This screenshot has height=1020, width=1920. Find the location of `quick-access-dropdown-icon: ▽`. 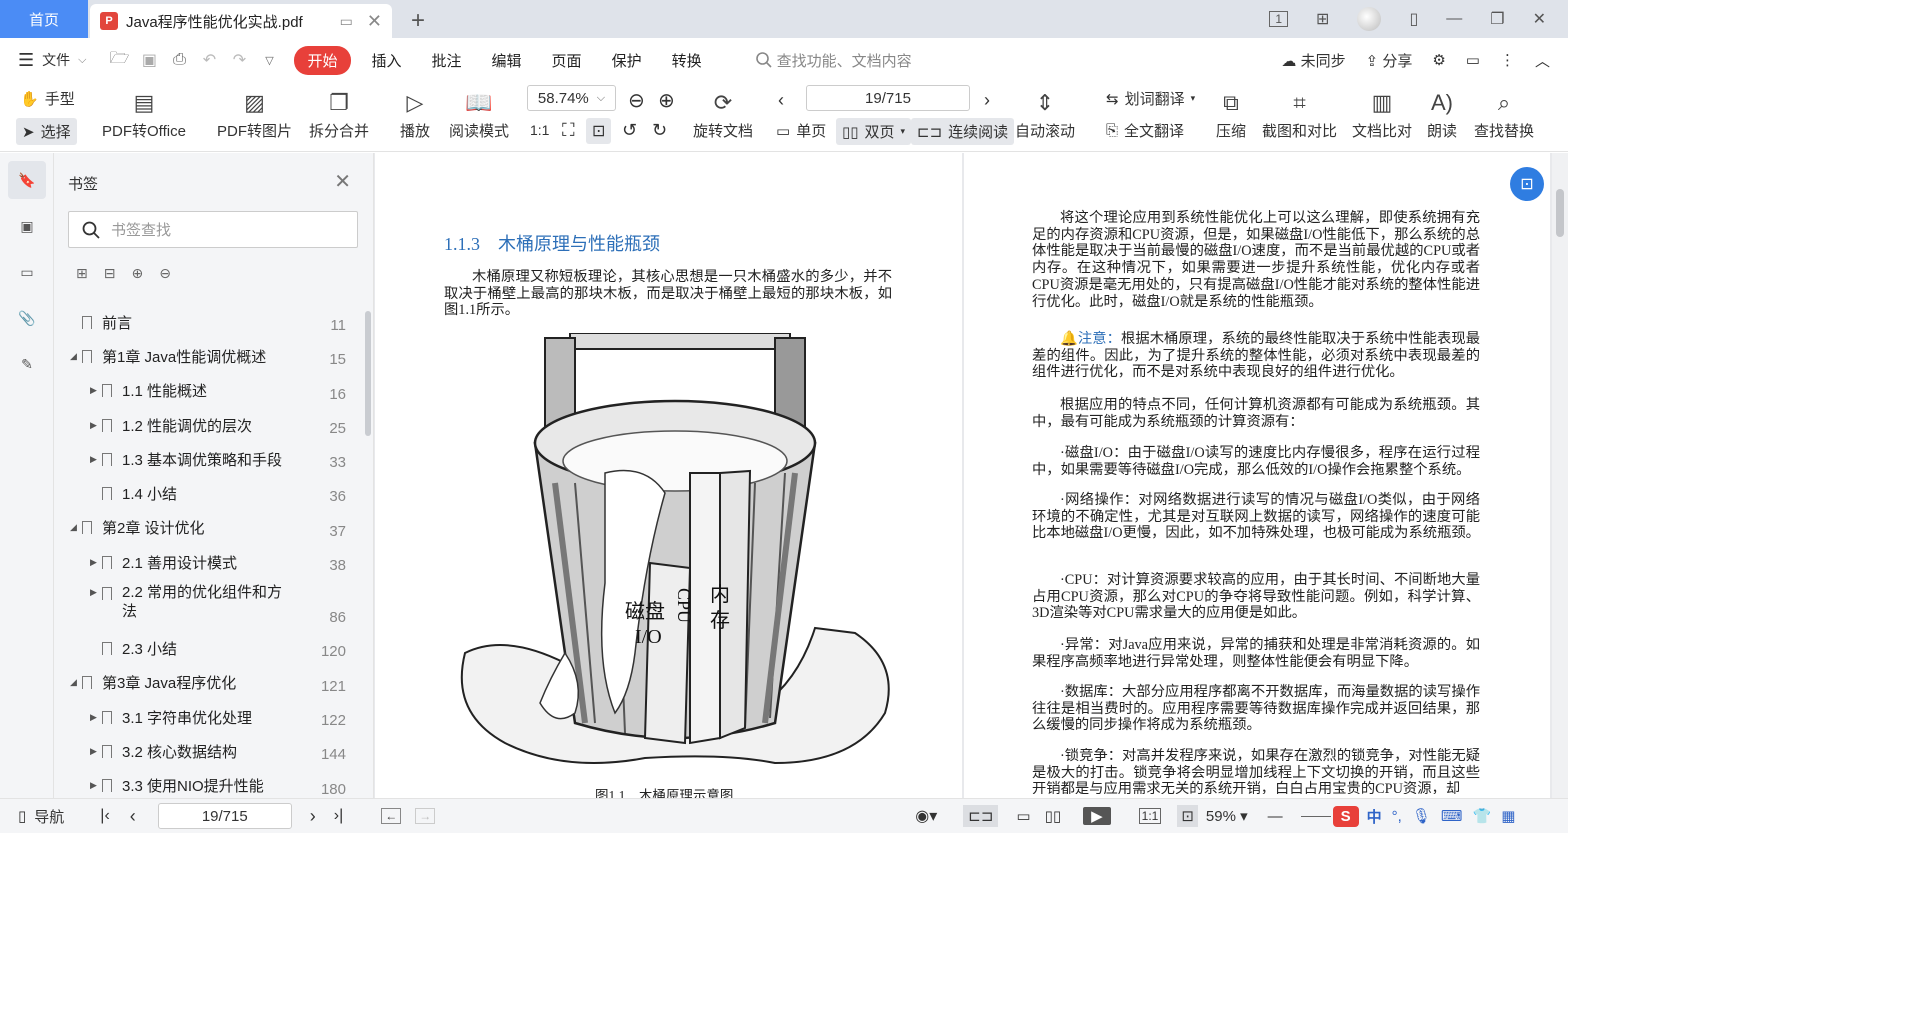

quick-access-dropdown-icon: ▽ is located at coordinates (269, 60).